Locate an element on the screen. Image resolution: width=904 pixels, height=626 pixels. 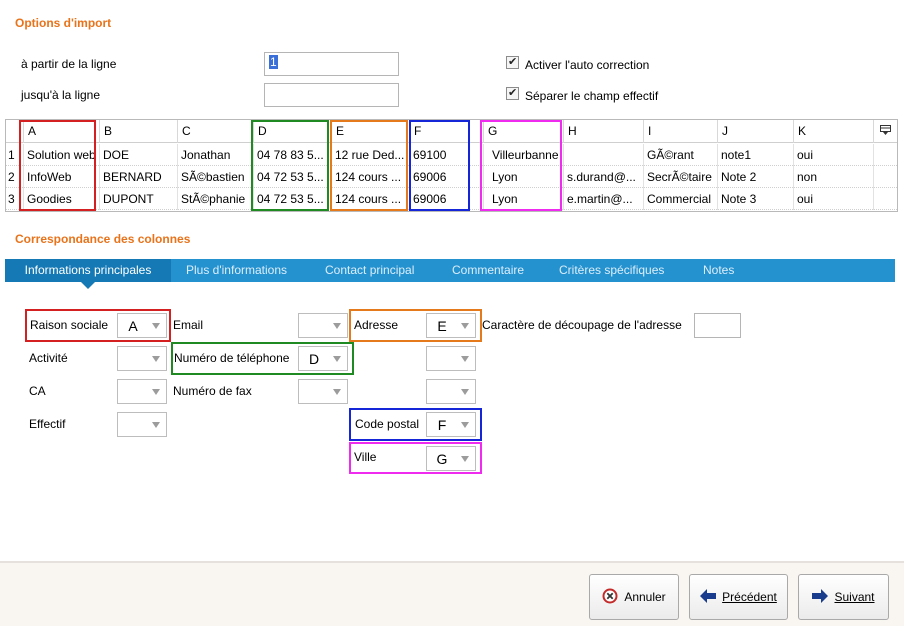
col-header-i: I is located at coordinates (681, 131).